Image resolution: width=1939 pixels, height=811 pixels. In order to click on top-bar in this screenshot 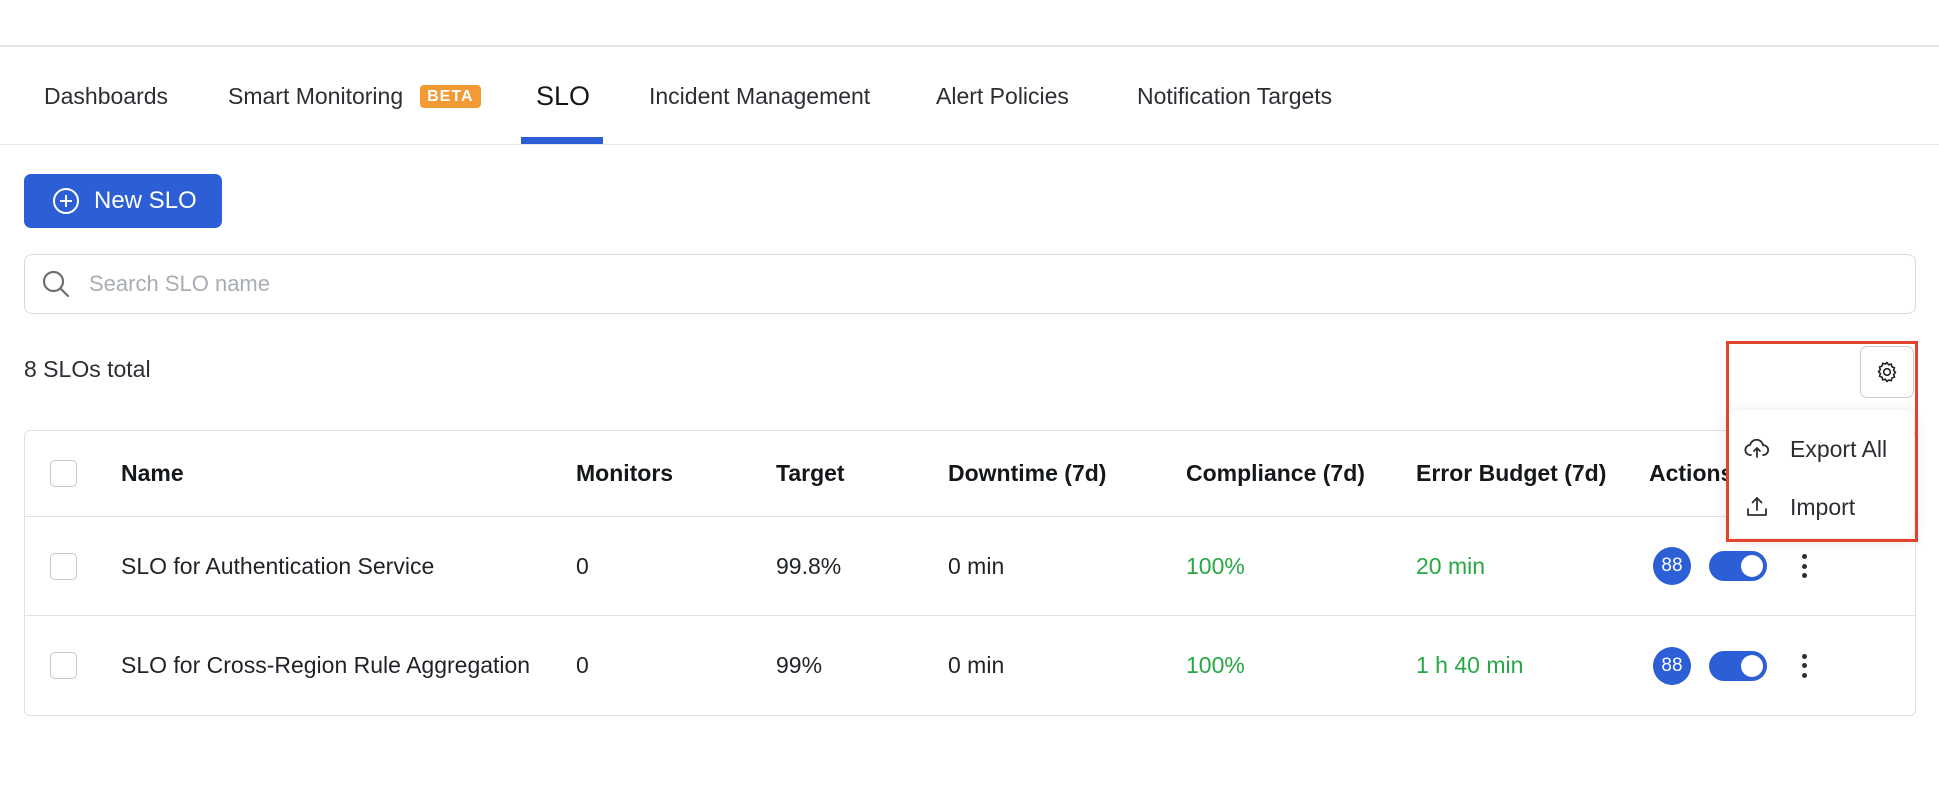, I will do `click(969, 23)`.